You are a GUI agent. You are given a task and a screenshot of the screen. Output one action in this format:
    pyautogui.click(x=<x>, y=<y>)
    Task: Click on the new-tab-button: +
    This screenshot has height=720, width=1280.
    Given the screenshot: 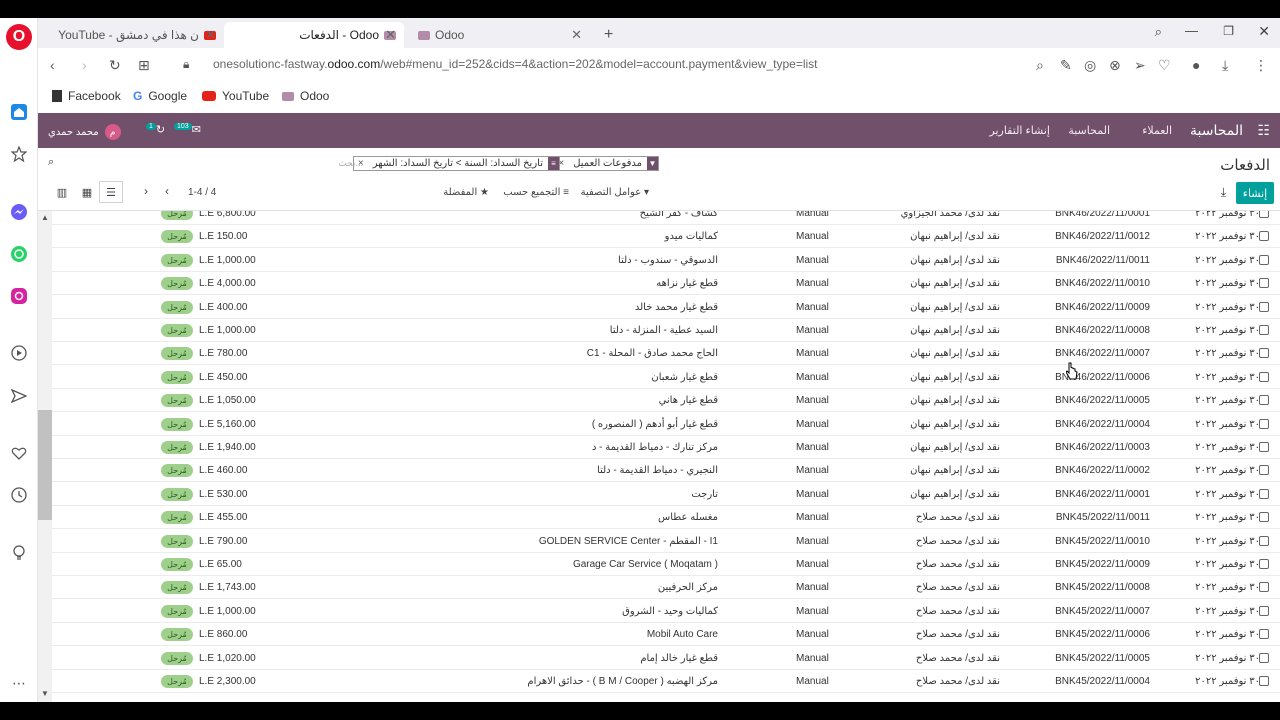 What is the action you would take?
    pyautogui.click(x=608, y=35)
    